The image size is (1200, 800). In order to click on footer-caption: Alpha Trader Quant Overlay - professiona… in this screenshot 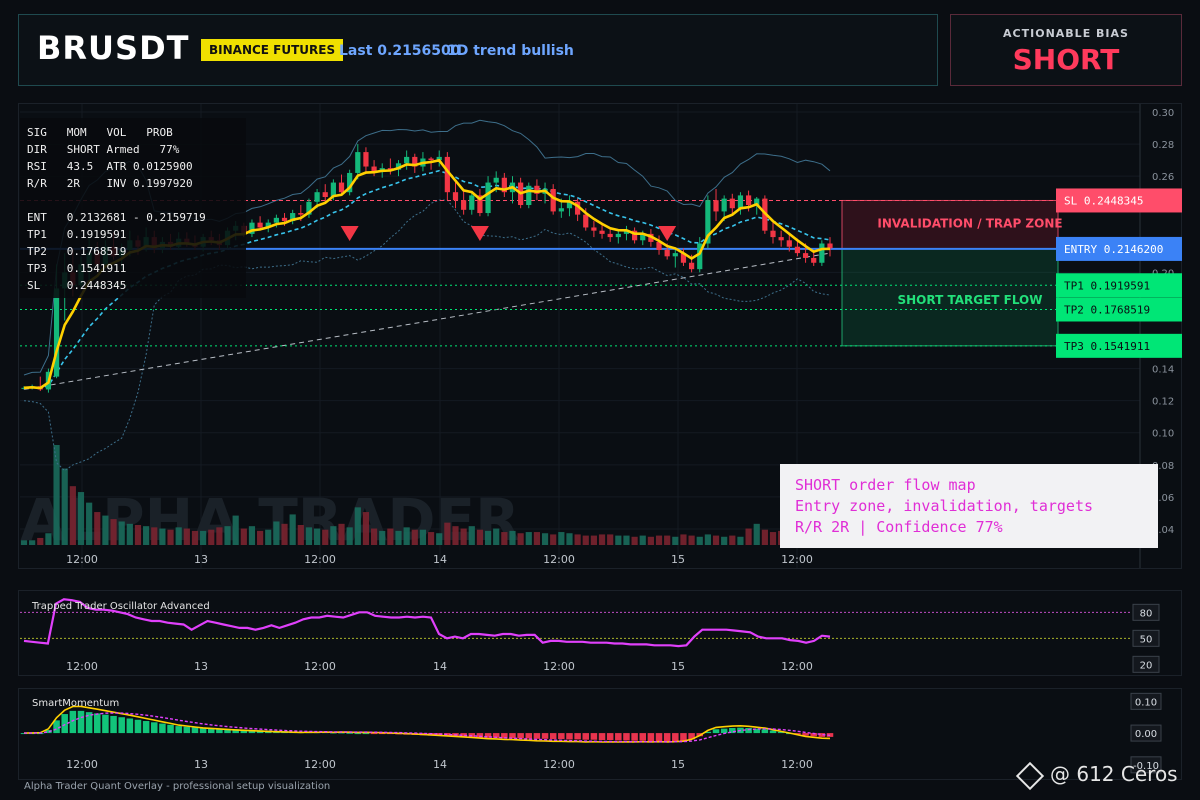, I will do `click(177, 786)`.